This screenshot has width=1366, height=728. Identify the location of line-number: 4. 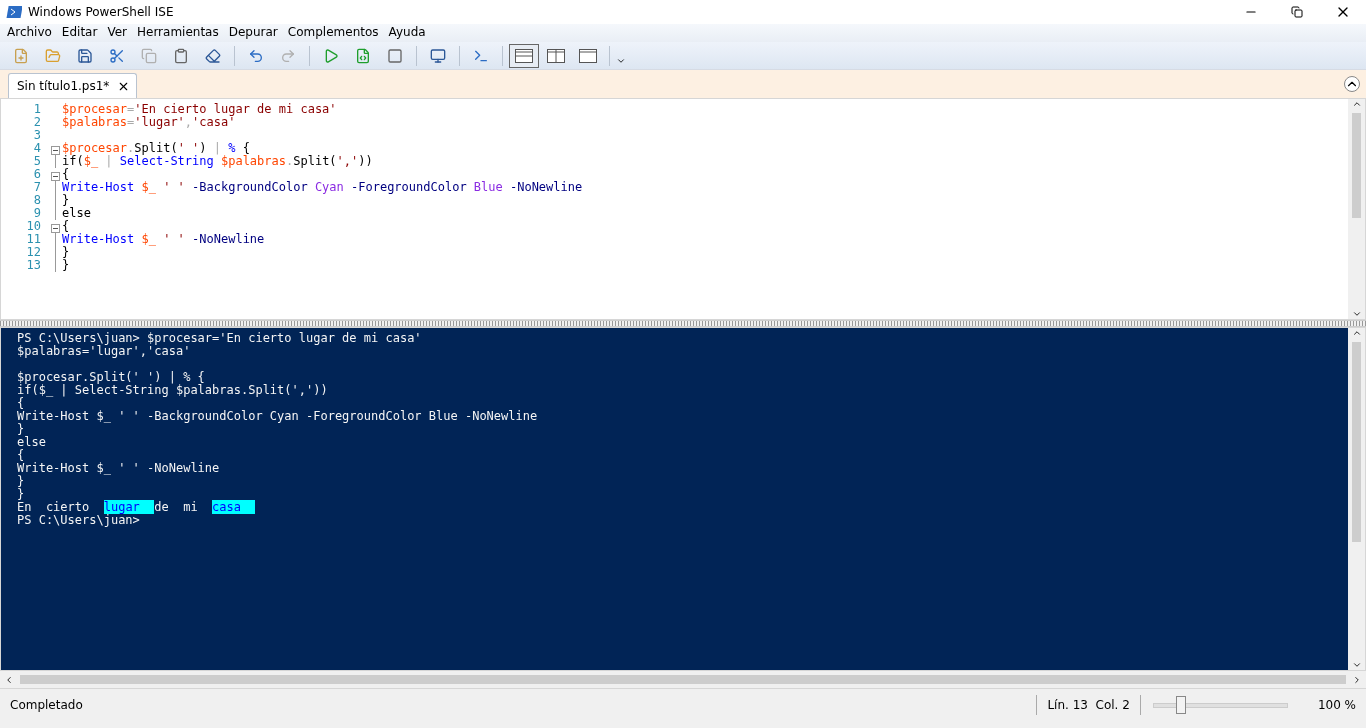
(37, 148).